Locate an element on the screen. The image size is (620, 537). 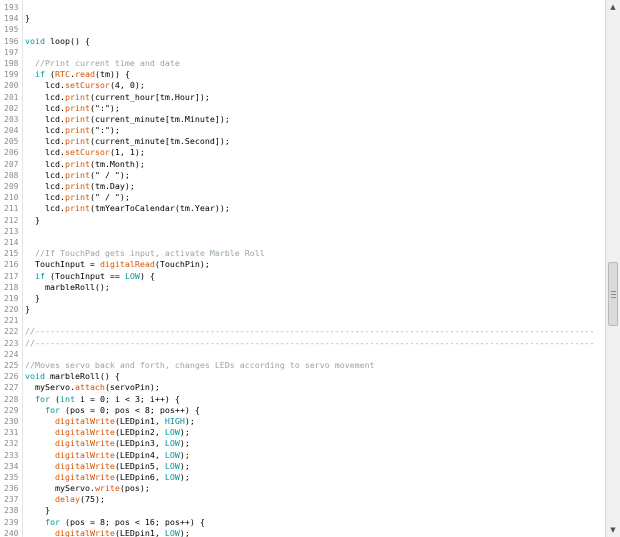
code-line: 208 lcd.print(" / "); is located at coordinates (302, 175).